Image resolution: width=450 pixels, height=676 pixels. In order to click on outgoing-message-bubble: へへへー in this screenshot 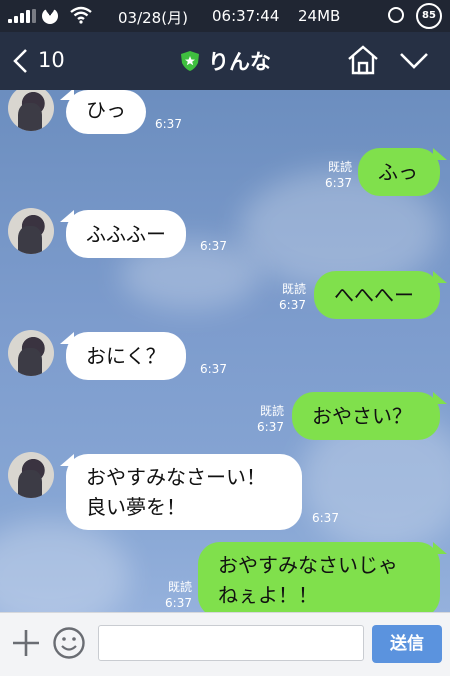, I will do `click(377, 295)`.